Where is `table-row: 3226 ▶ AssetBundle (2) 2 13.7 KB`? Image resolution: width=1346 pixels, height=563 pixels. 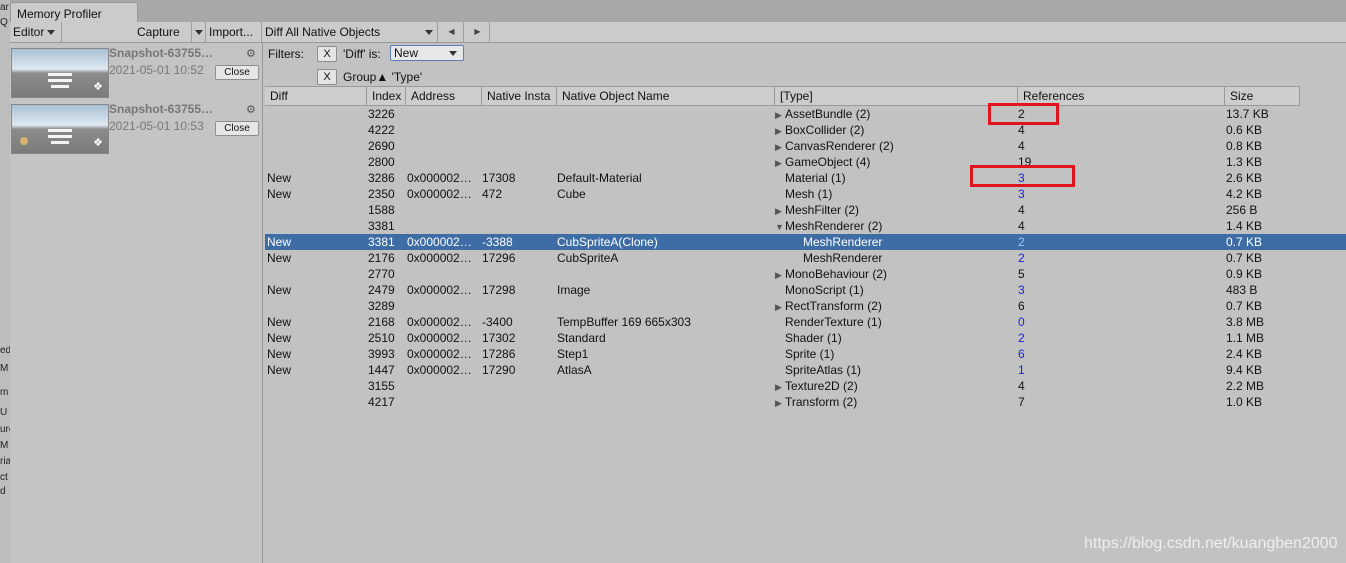
table-row: 3226 ▶ AssetBundle (2) 2 13.7 KB is located at coordinates (805, 114).